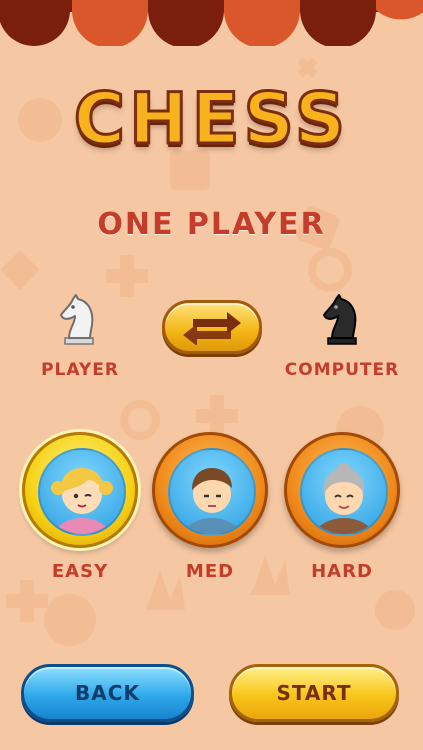 Image resolution: width=423 pixels, height=750 pixels. What do you see at coordinates (314, 693) in the screenshot?
I see `start-button: START` at bounding box center [314, 693].